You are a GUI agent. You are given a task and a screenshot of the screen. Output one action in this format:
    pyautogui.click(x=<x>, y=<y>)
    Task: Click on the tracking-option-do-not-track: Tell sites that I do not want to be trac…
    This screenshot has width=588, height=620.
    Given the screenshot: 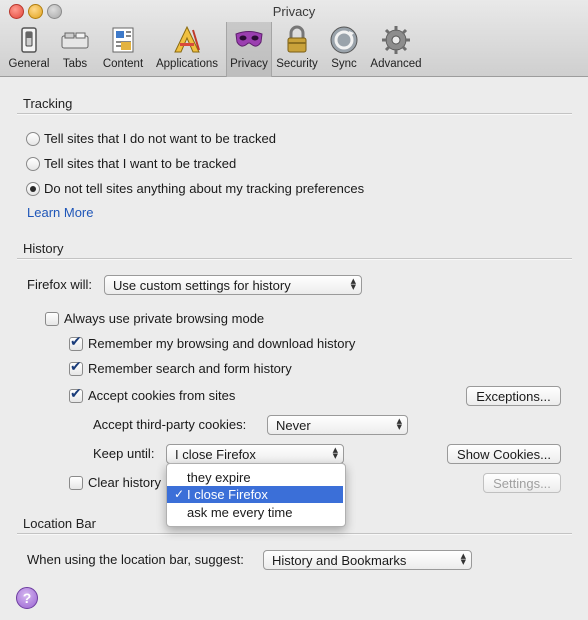 What is the action you would take?
    pyautogui.click(x=151, y=138)
    